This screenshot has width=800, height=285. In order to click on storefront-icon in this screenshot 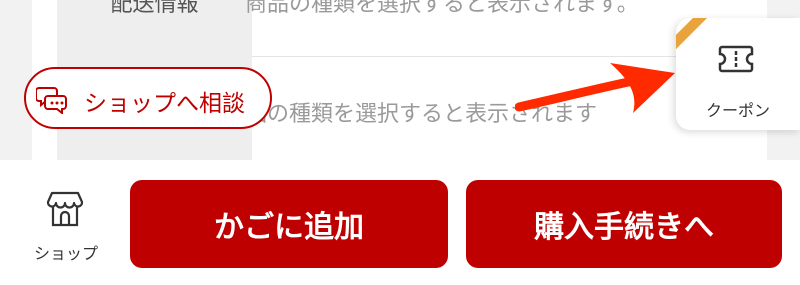, I will do `click(65, 209)`.